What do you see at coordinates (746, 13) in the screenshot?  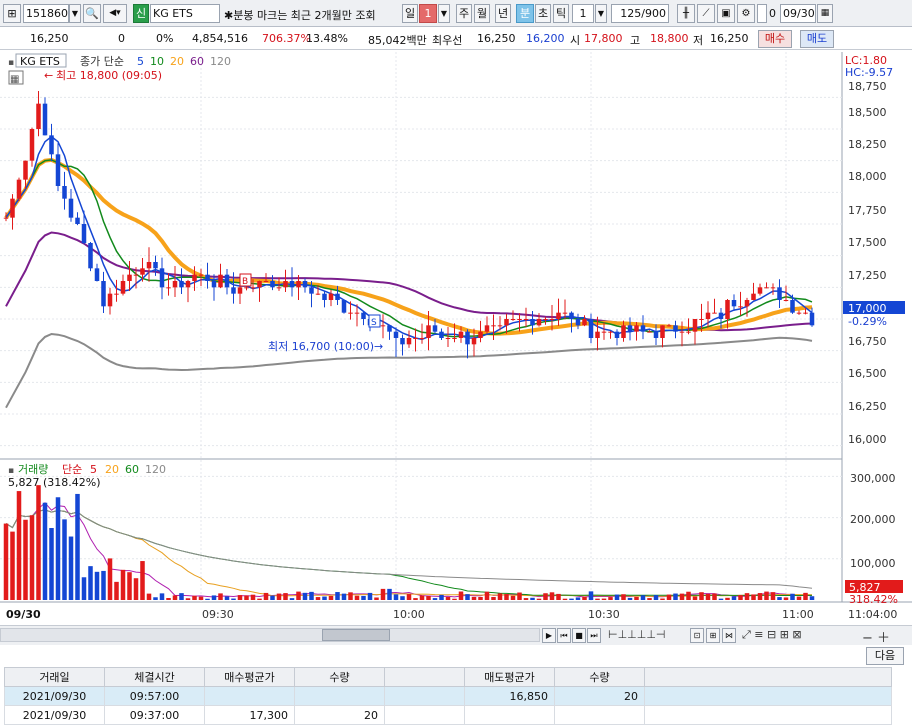 I see `gear-icon: ⚙` at bounding box center [746, 13].